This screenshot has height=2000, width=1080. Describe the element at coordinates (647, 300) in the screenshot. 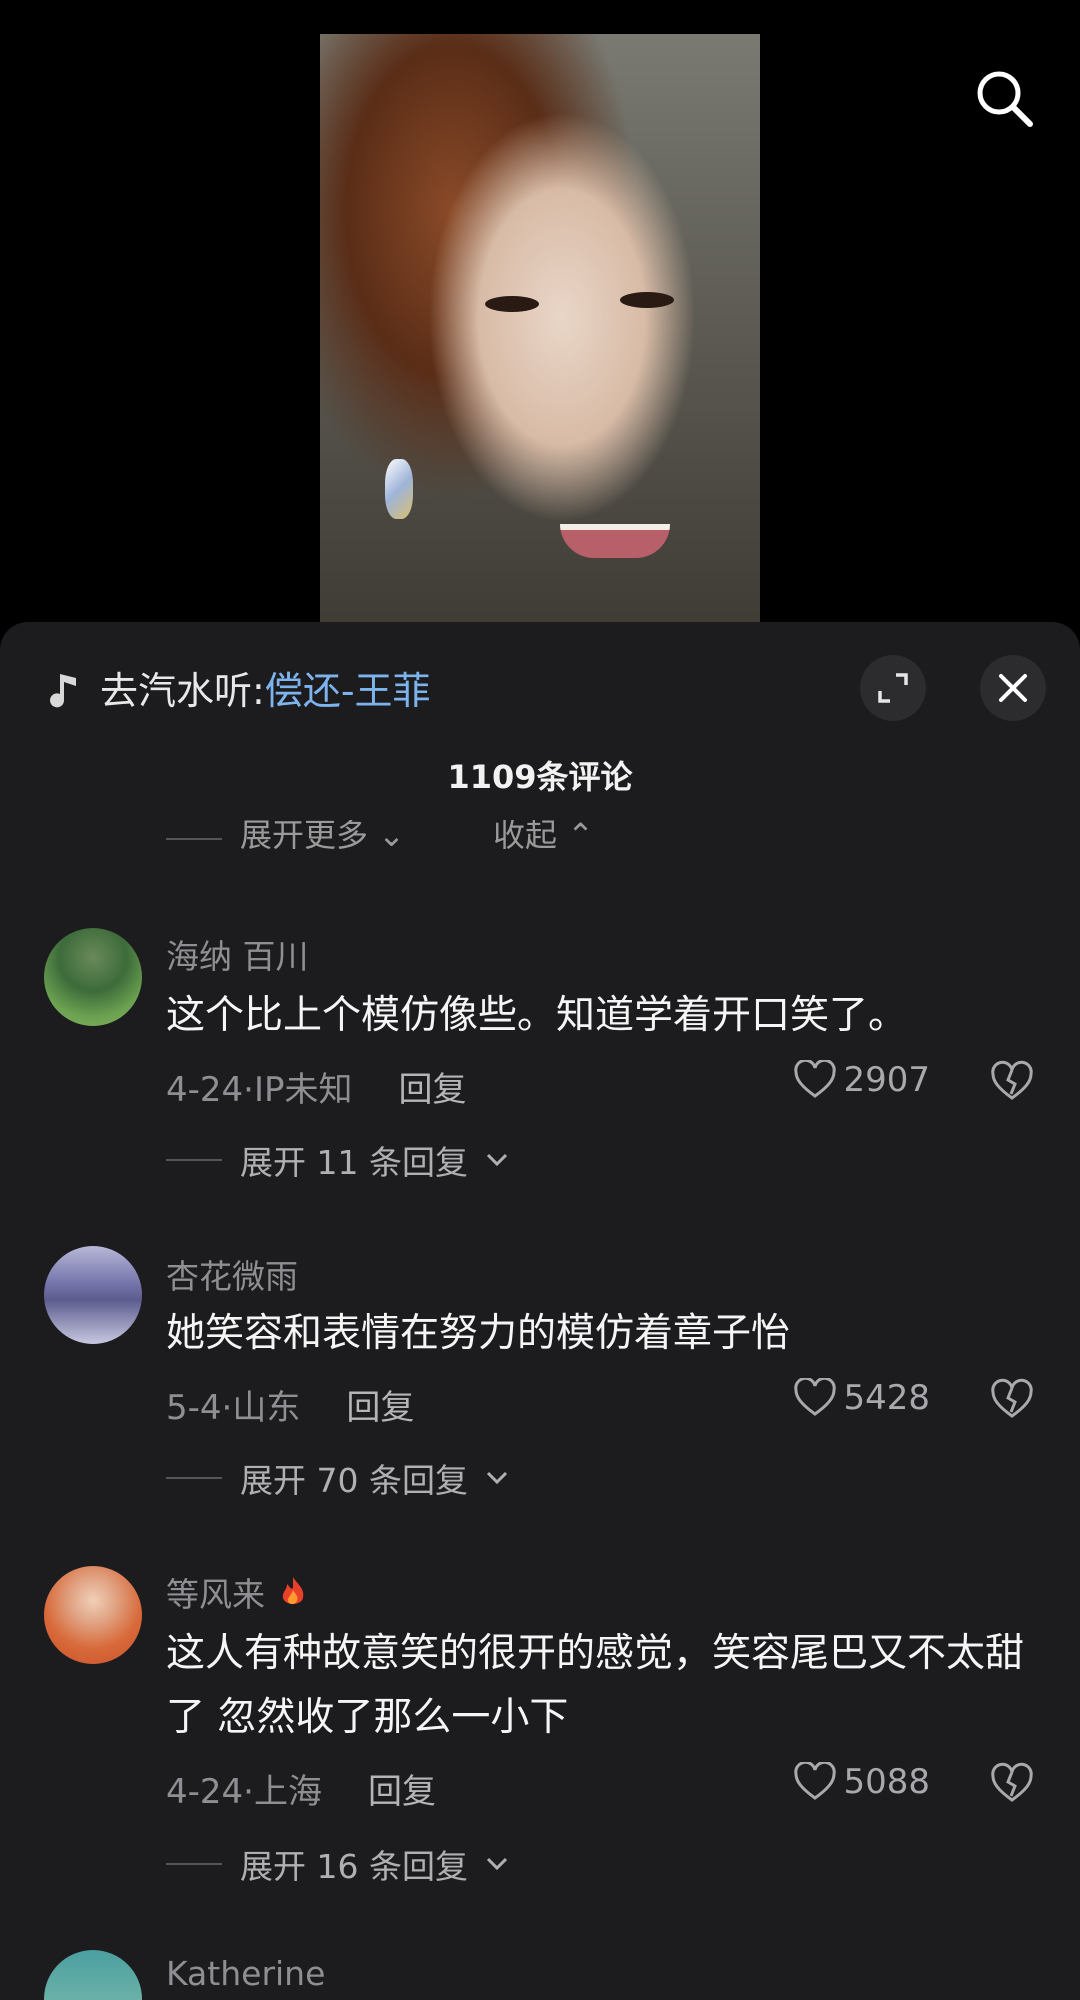

I see `video-face-right-eye` at that location.